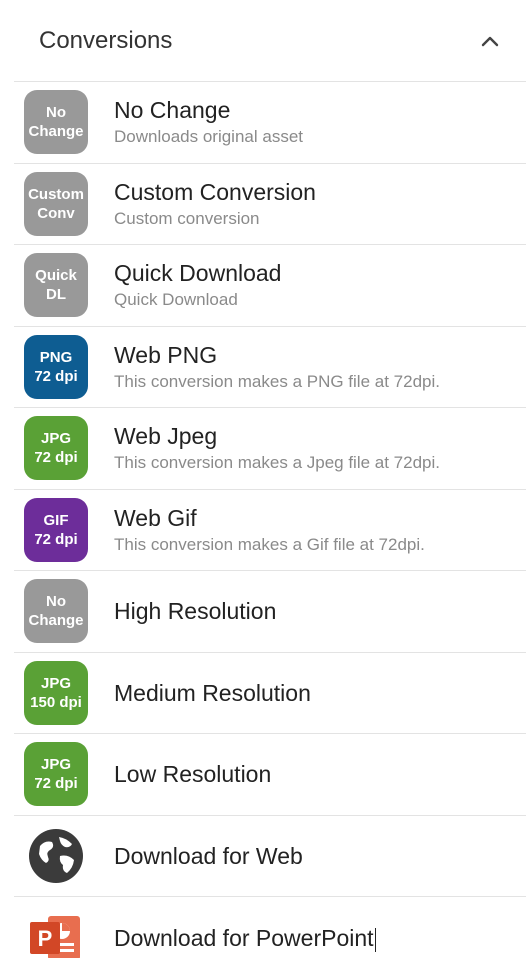 The image size is (526, 958). I want to click on custom-conv-badge: Custom Conv, so click(56, 203).